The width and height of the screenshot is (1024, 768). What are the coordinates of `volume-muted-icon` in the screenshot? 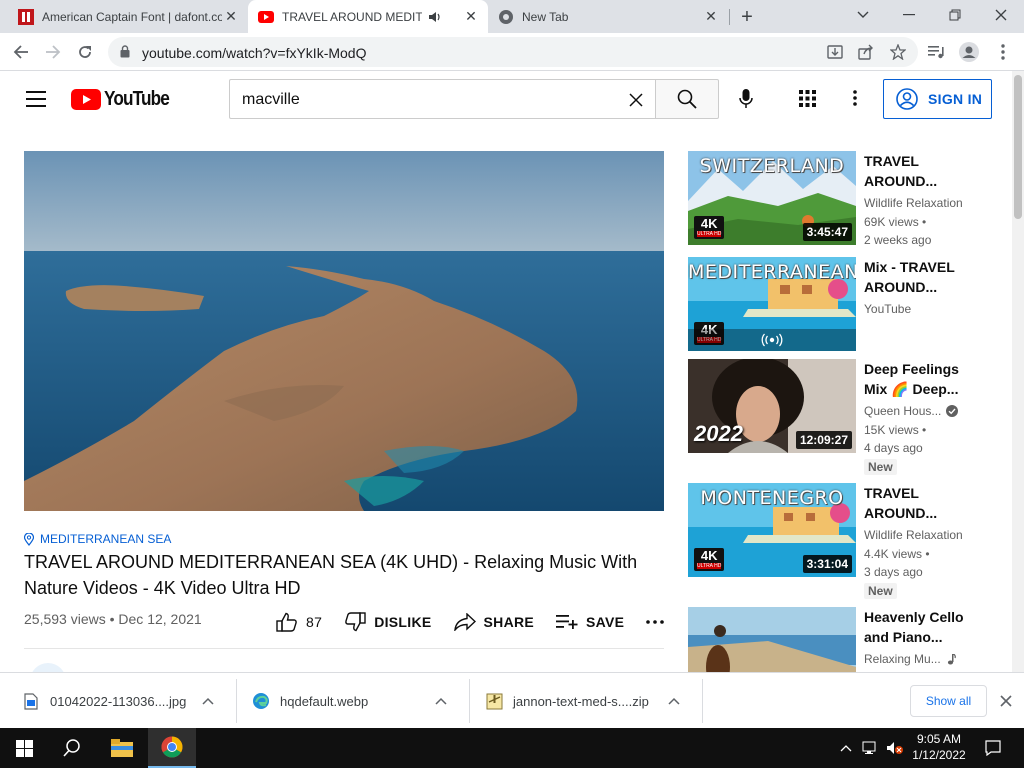 It's located at (895, 748).